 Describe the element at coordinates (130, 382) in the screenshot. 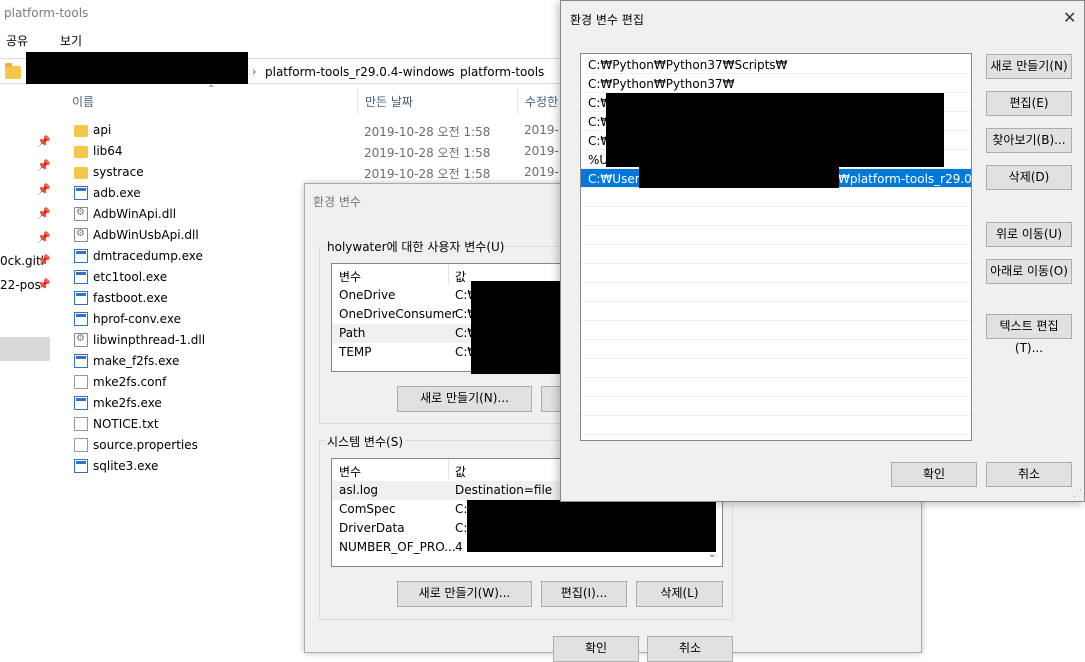

I see `file-name: mke2fs.conf` at that location.